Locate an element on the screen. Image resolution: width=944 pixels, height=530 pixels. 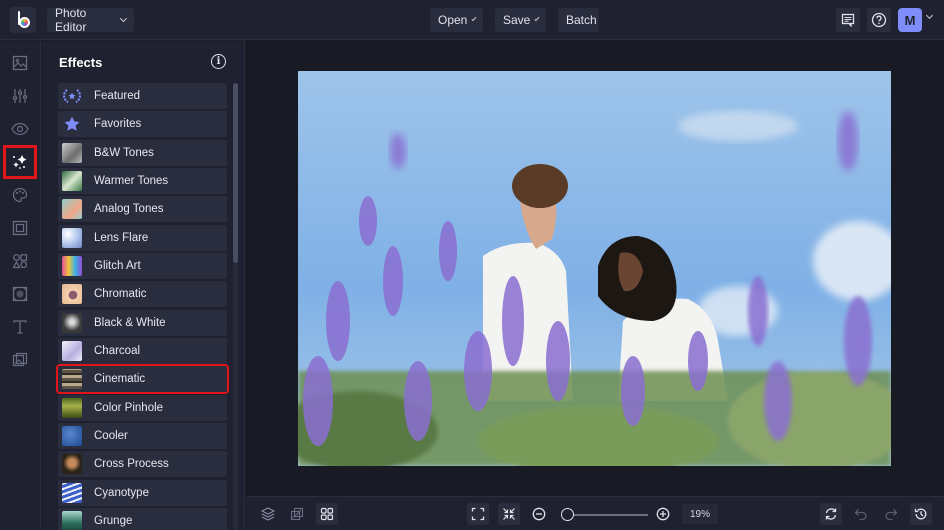
panel-title: Effects is located at coordinates (81, 62).